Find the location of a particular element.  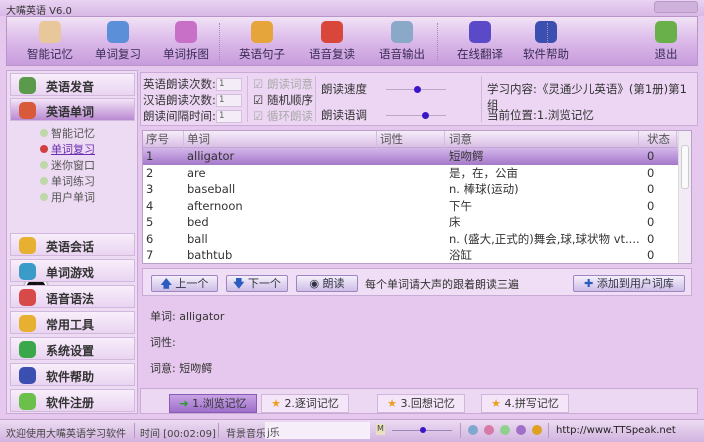

read-button: ◉ 朗读 is located at coordinates (327, 283).